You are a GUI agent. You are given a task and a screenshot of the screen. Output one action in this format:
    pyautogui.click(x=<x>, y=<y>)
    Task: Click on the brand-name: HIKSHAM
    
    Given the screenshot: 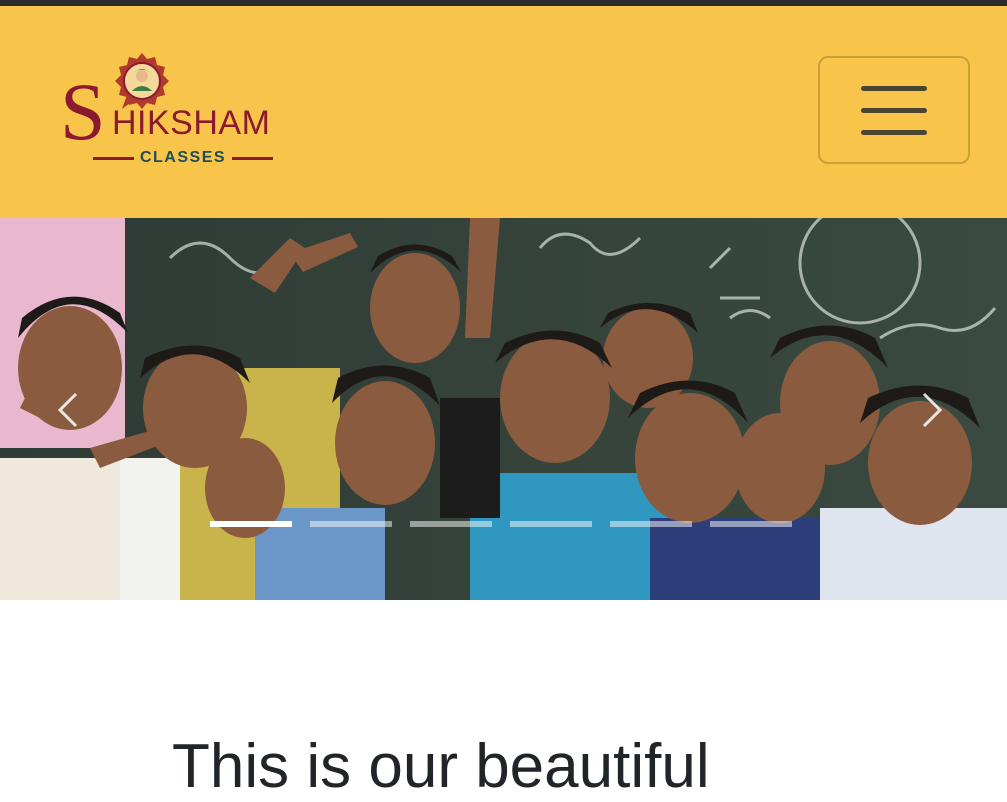 What is the action you would take?
    pyautogui.click(x=191, y=123)
    